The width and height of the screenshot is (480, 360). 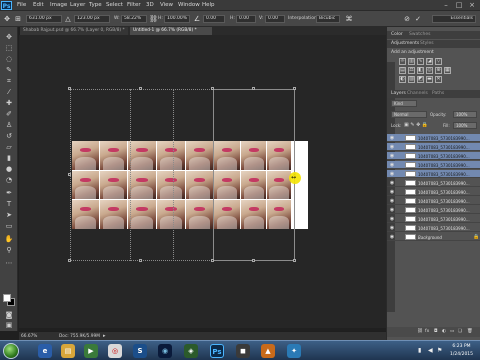 I want to click on angle-field: 0.00, so click(x=214, y=19).